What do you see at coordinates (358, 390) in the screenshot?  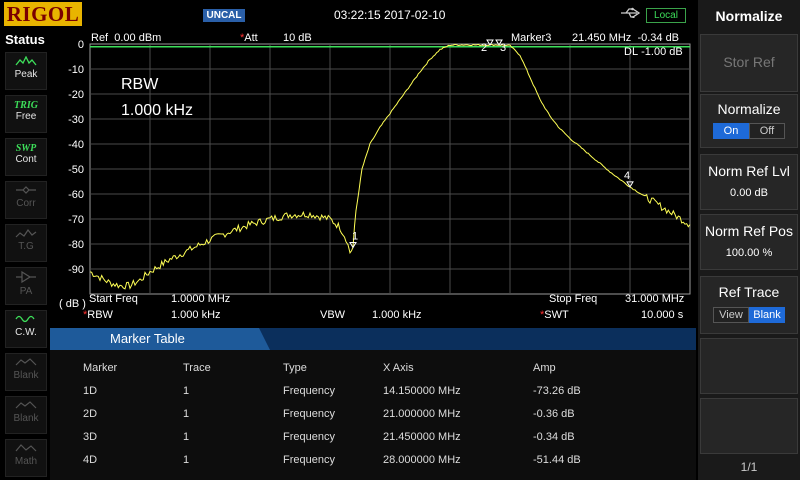 I see `table-row: 1D 1 Frequency 14.150000 MHz -73.26 dB` at bounding box center [358, 390].